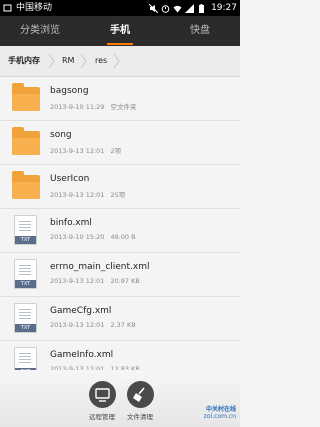  What do you see at coordinates (34, 8) in the screenshot?
I see `carrier-name: 中国移动` at bounding box center [34, 8].